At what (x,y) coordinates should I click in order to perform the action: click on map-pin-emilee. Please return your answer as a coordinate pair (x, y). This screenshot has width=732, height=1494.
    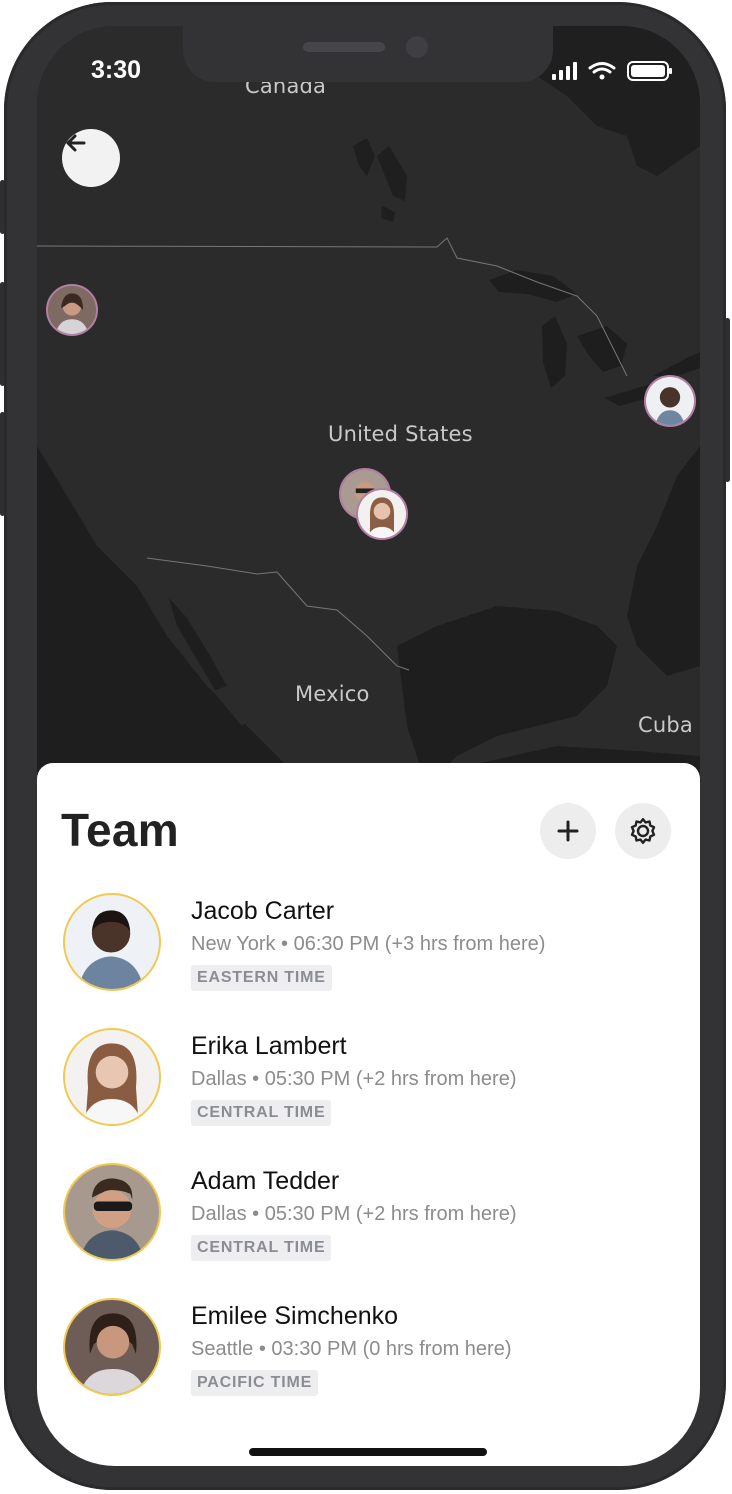
    Looking at the image, I should click on (72, 310).